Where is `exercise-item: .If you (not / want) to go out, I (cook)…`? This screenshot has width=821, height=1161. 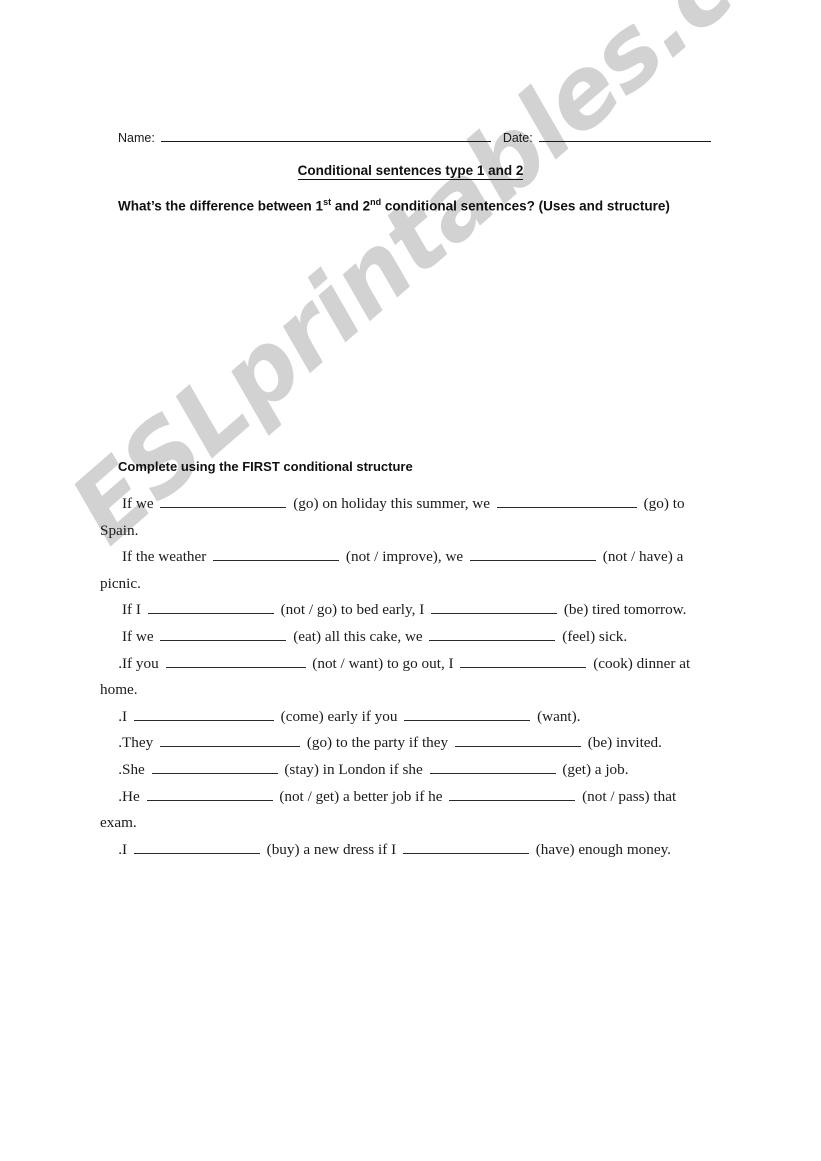
exercise-item: .If you (not / want) to go out, I (cook)… is located at coordinates (400, 677).